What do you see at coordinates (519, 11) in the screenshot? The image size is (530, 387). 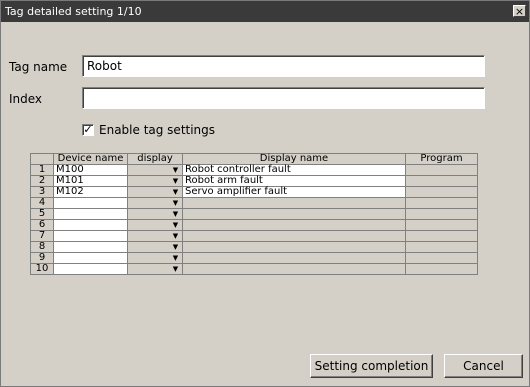 I see `close-icon: ×` at bounding box center [519, 11].